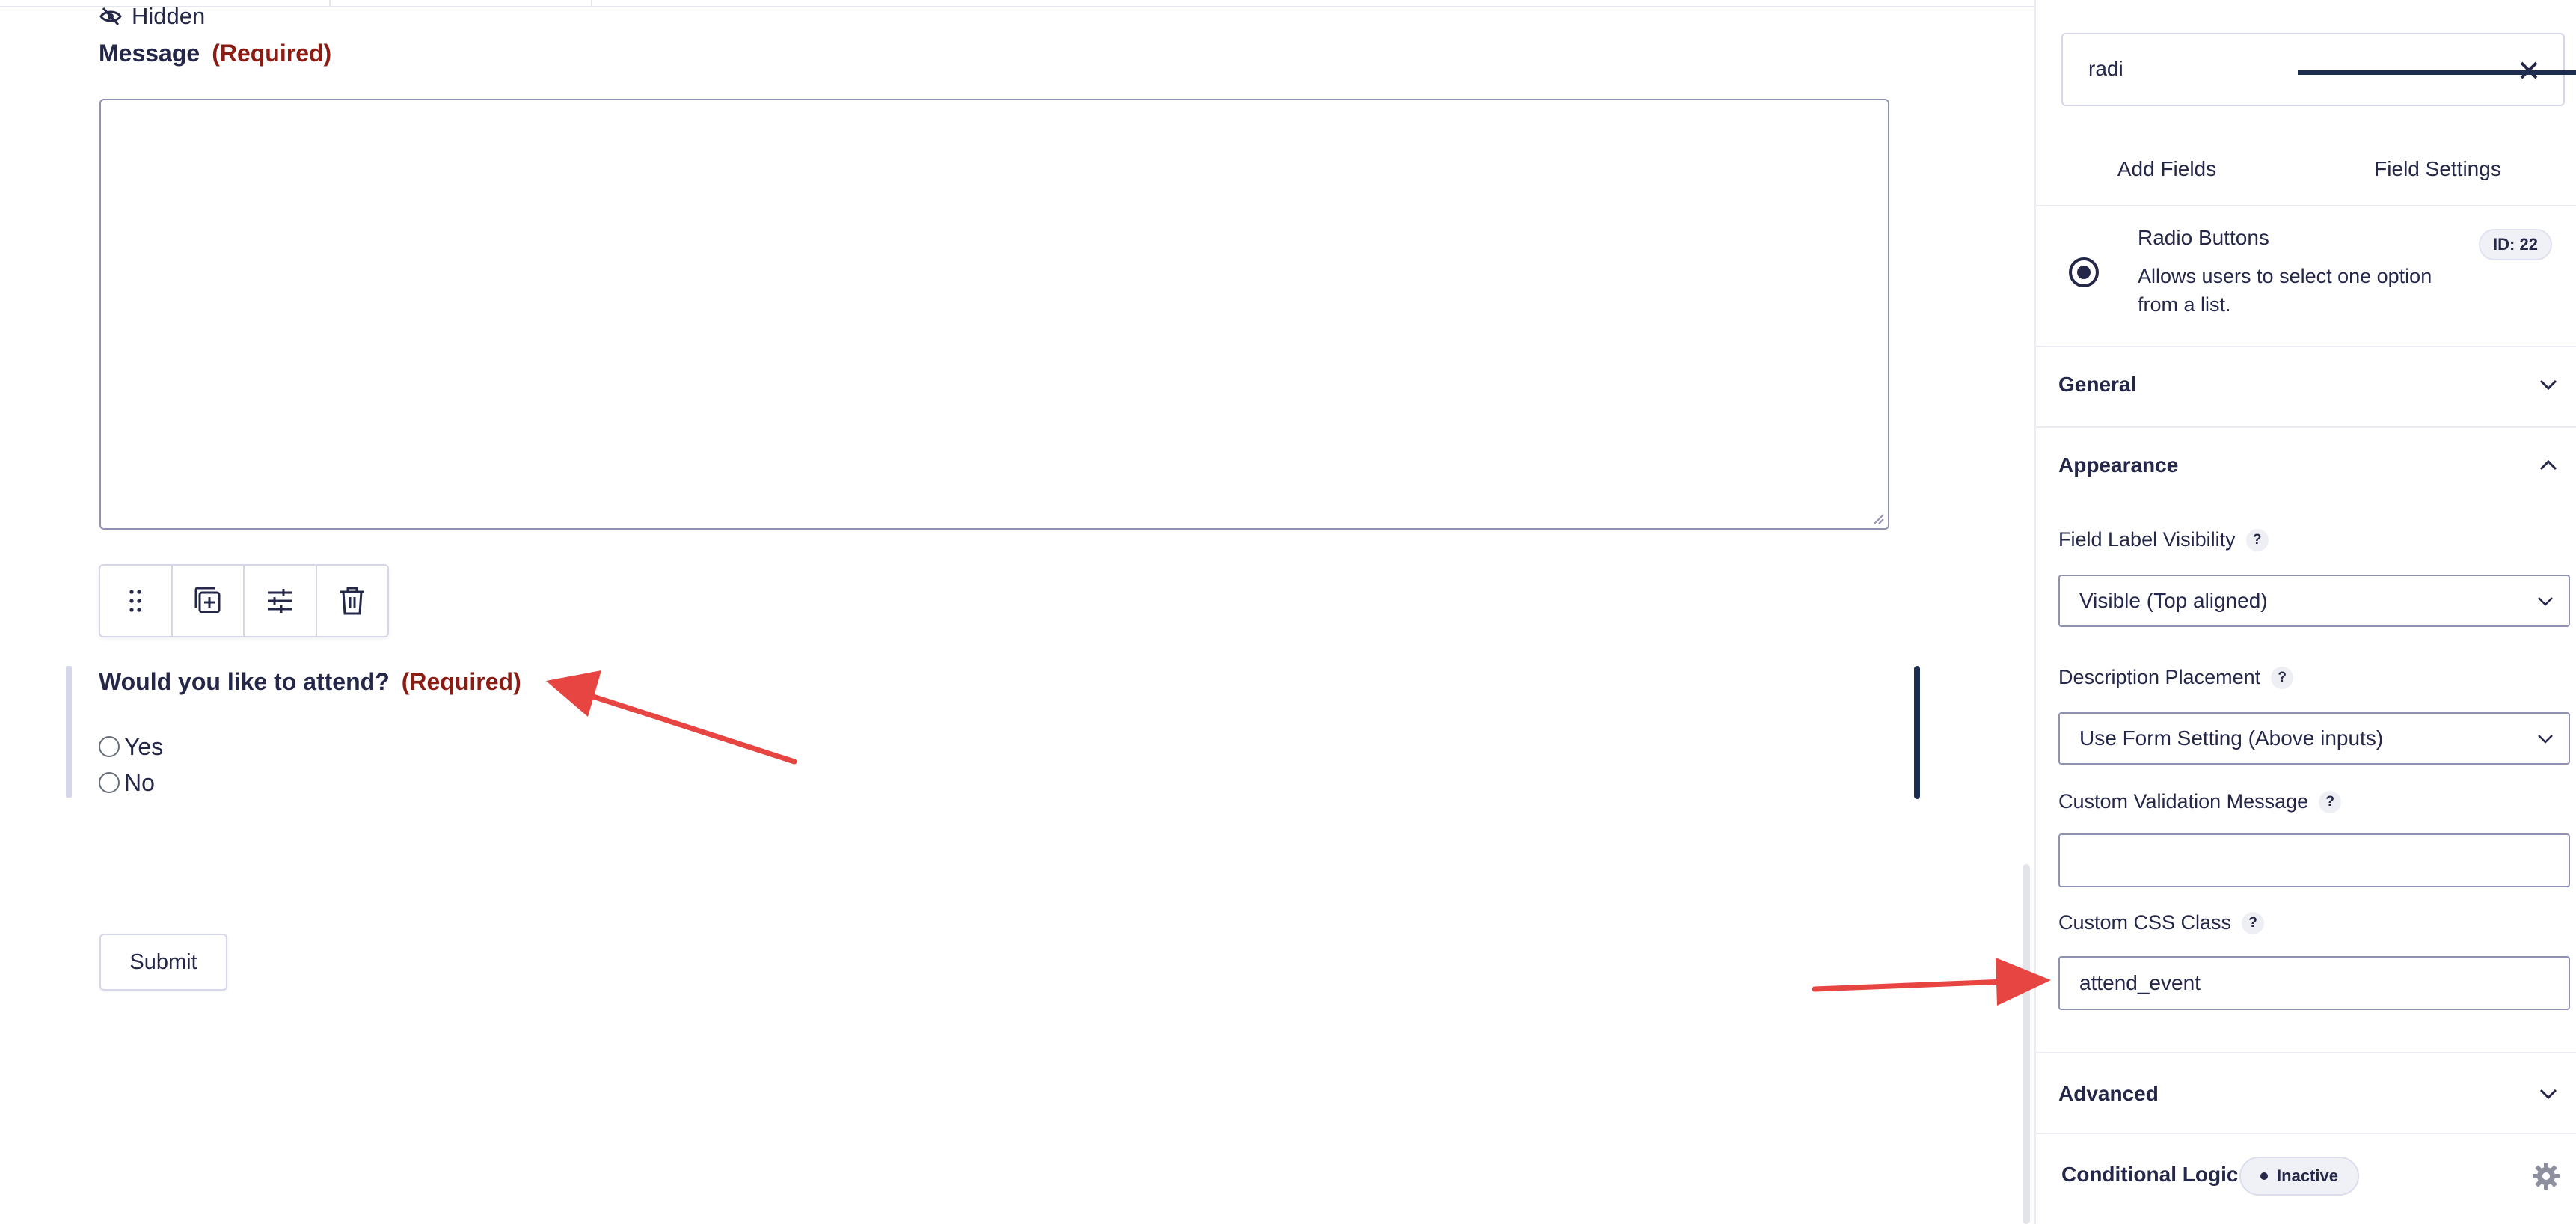 The height and width of the screenshot is (1224, 2576). I want to click on radio-option-yes: Yes, so click(131, 747).